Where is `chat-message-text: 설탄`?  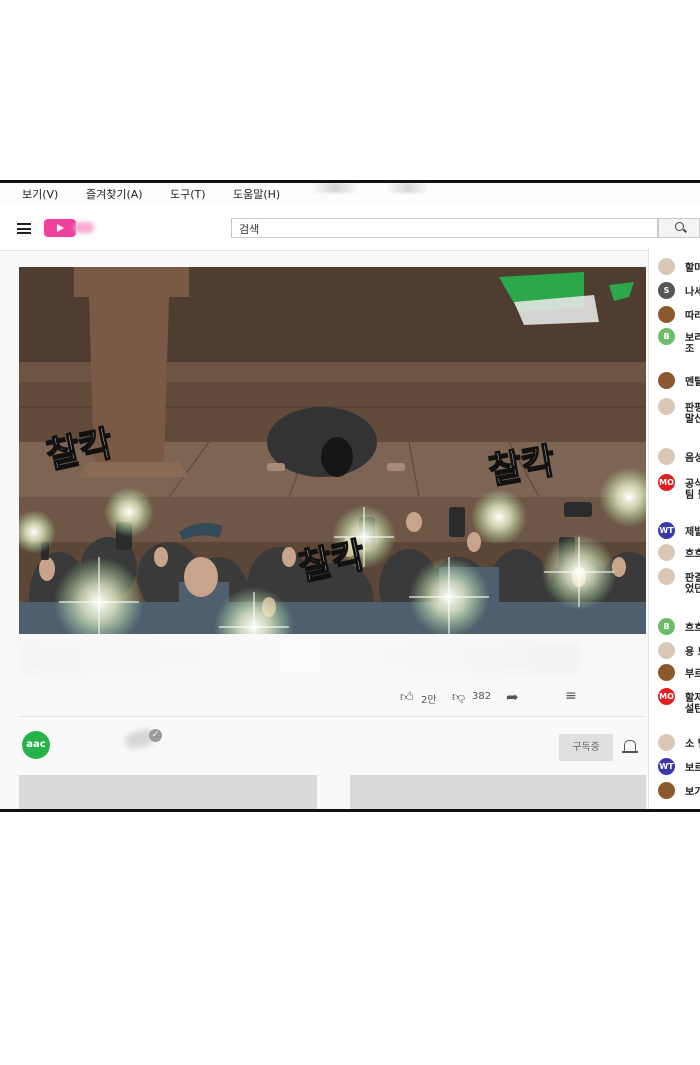 chat-message-text: 설탄 is located at coordinates (692, 709).